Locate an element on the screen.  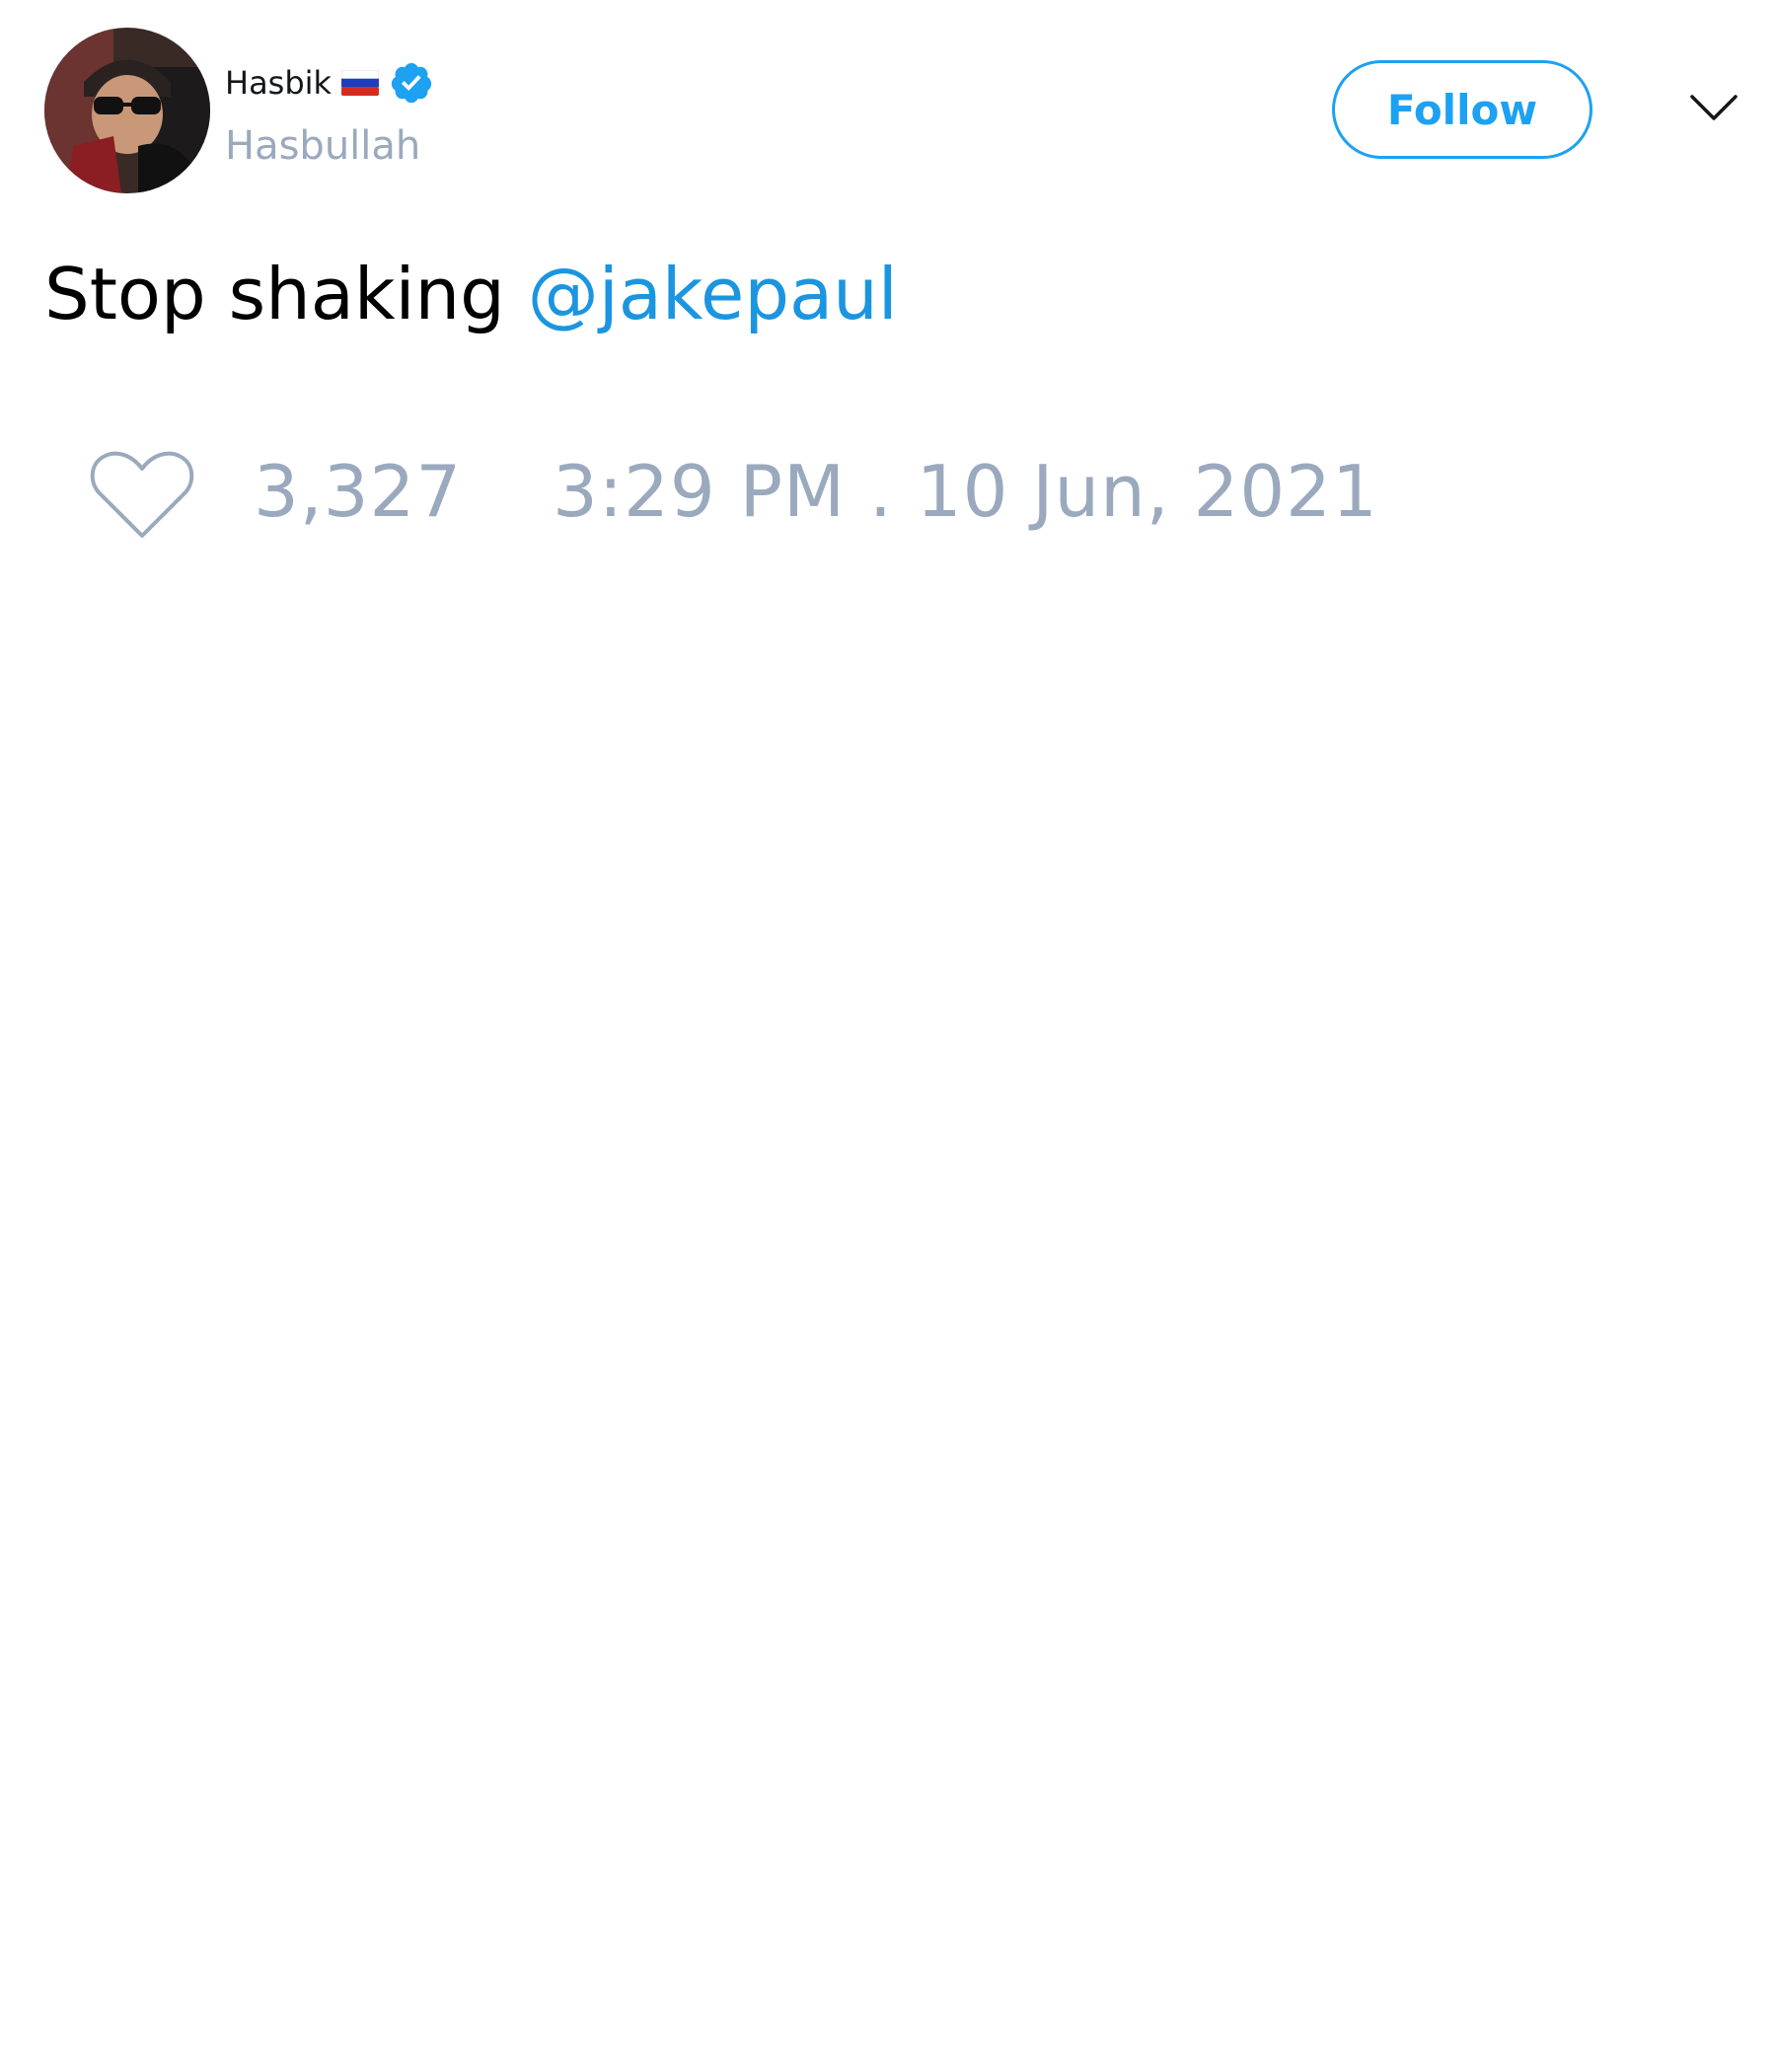
display-name: Hasbik is located at coordinates (279, 83).